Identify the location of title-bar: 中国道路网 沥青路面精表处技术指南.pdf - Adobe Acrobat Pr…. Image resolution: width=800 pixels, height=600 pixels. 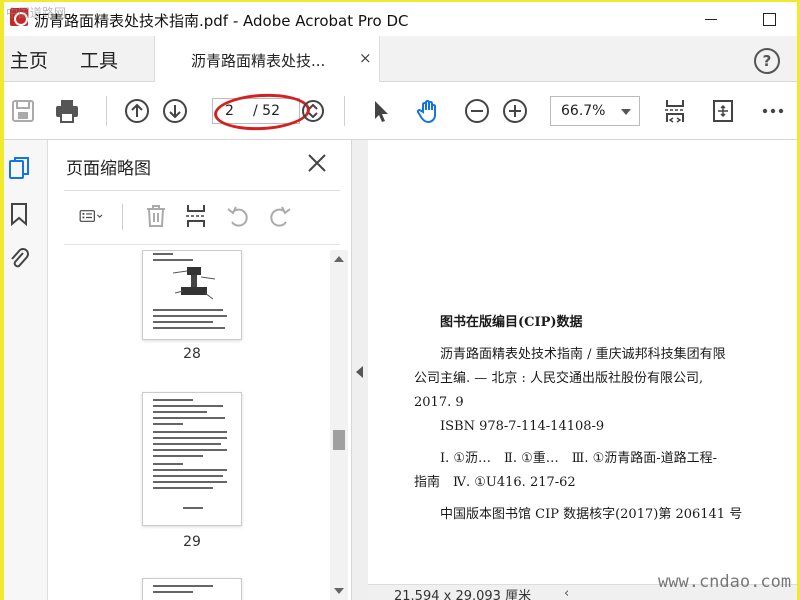
(400, 19).